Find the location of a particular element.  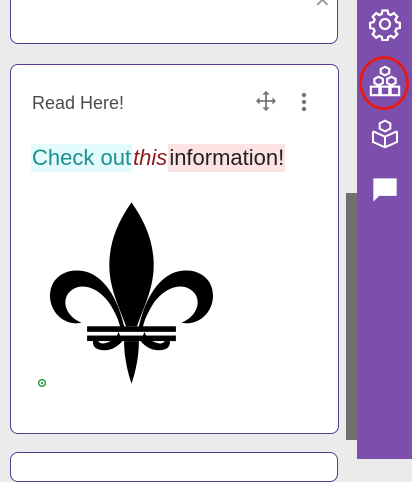

sidebar-item-comments is located at coordinates (384, 190).